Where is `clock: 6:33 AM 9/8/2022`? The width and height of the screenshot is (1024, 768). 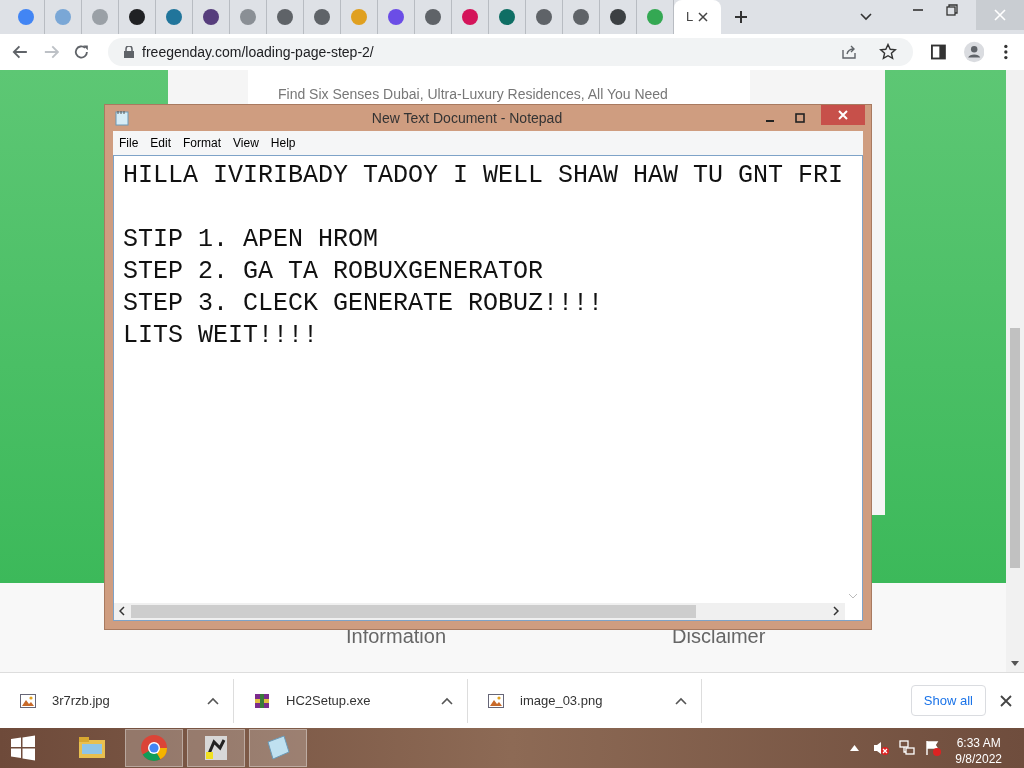 clock: 6:33 AM 9/8/2022 is located at coordinates (978, 751).